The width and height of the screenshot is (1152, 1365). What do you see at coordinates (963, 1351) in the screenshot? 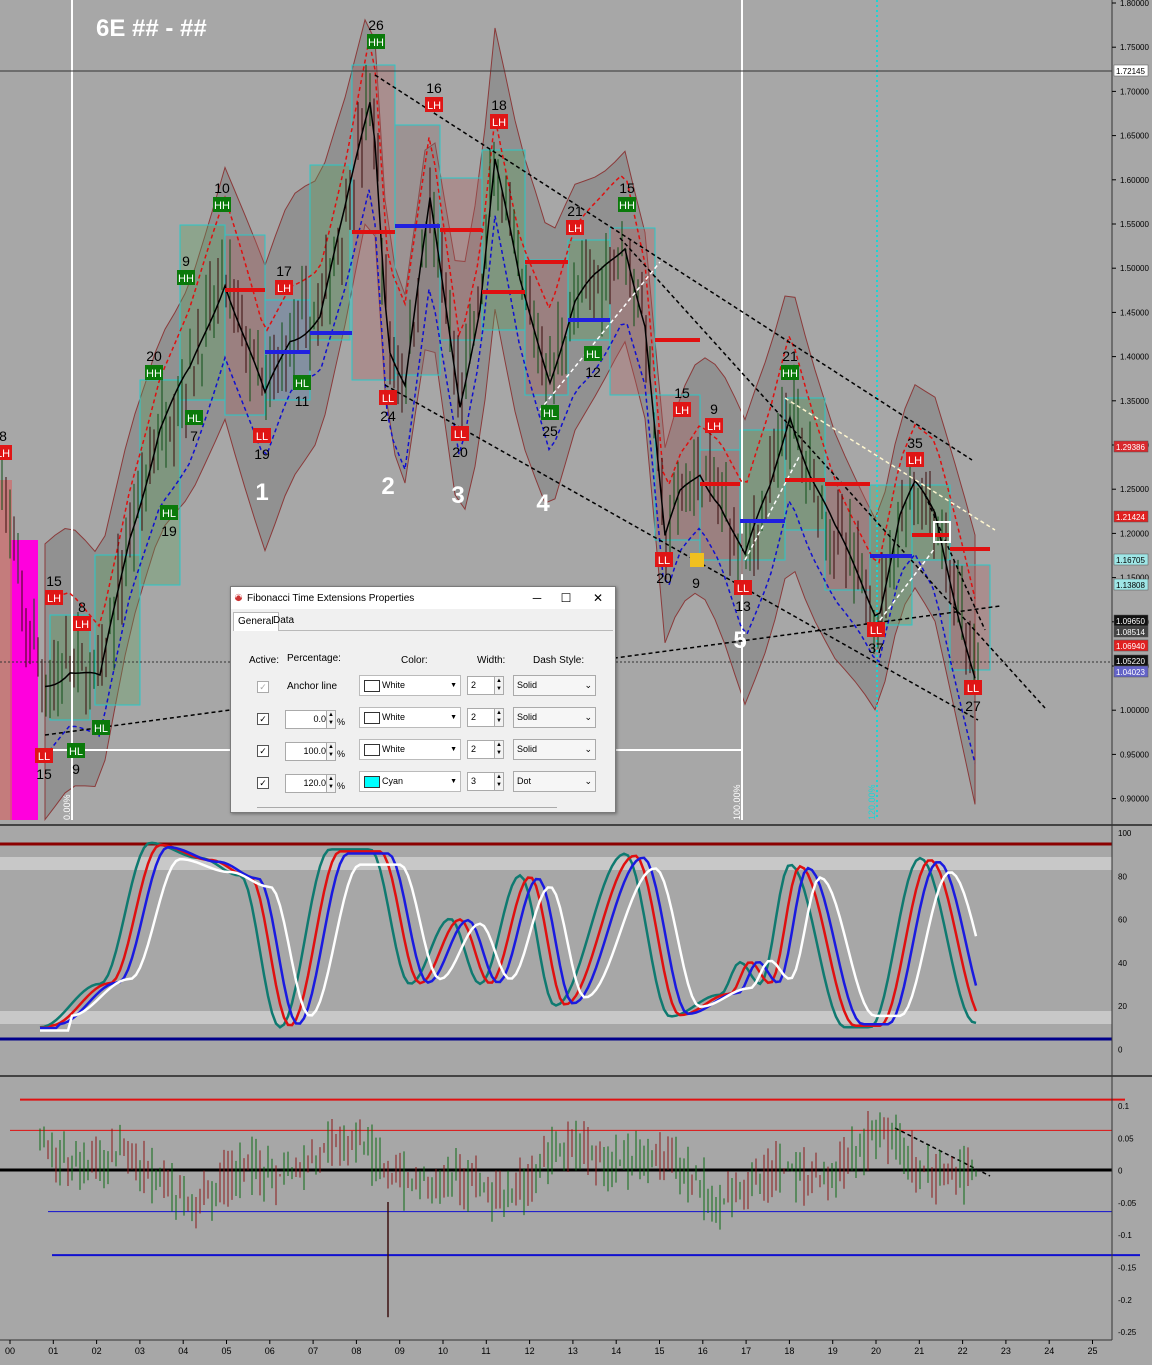
I see `time-tick-label: 22` at bounding box center [963, 1351].